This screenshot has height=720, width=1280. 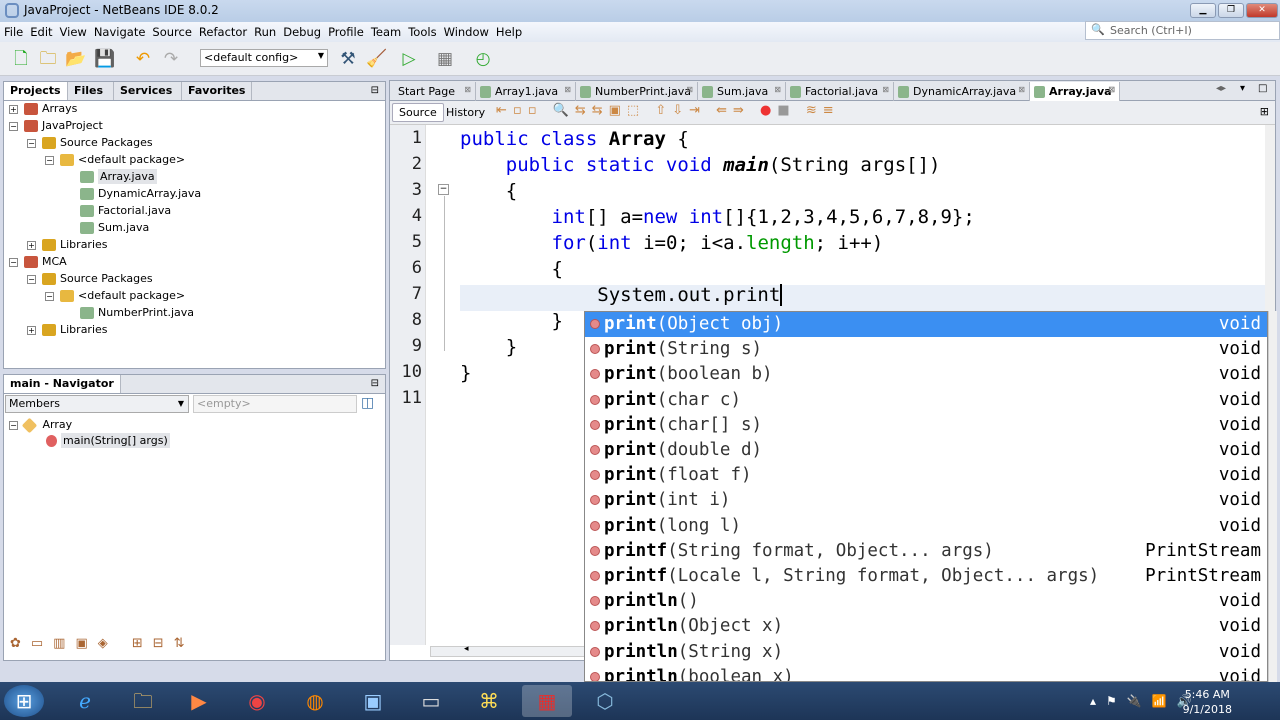 I want to click on config-select: <default config> ▼, so click(x=264, y=58).